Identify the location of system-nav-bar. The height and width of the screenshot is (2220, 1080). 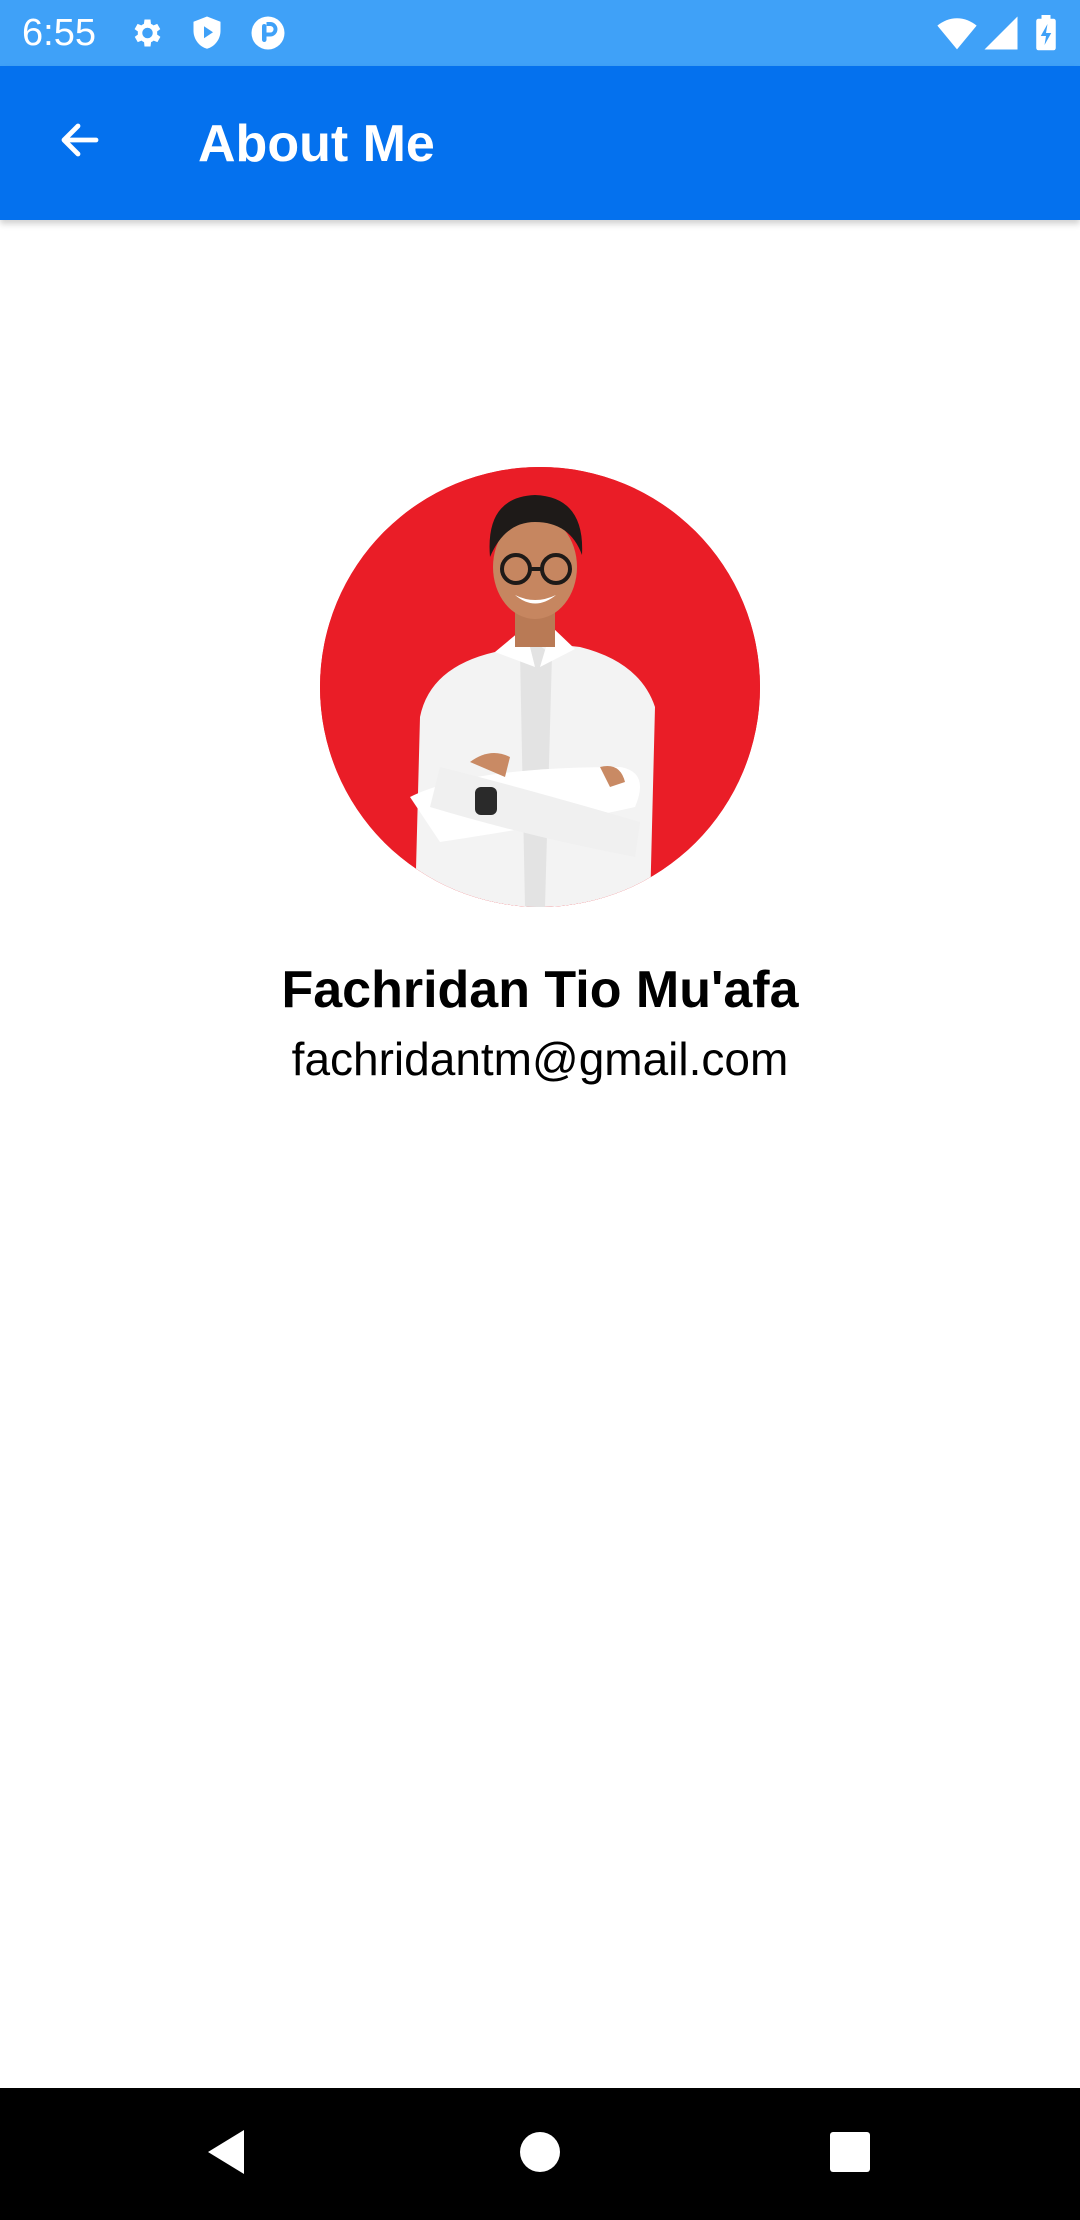
(540, 2154).